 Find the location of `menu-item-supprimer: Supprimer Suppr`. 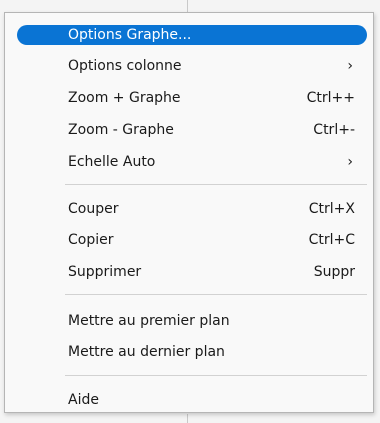

menu-item-supprimer: Supprimer Suppr is located at coordinates (192, 272).